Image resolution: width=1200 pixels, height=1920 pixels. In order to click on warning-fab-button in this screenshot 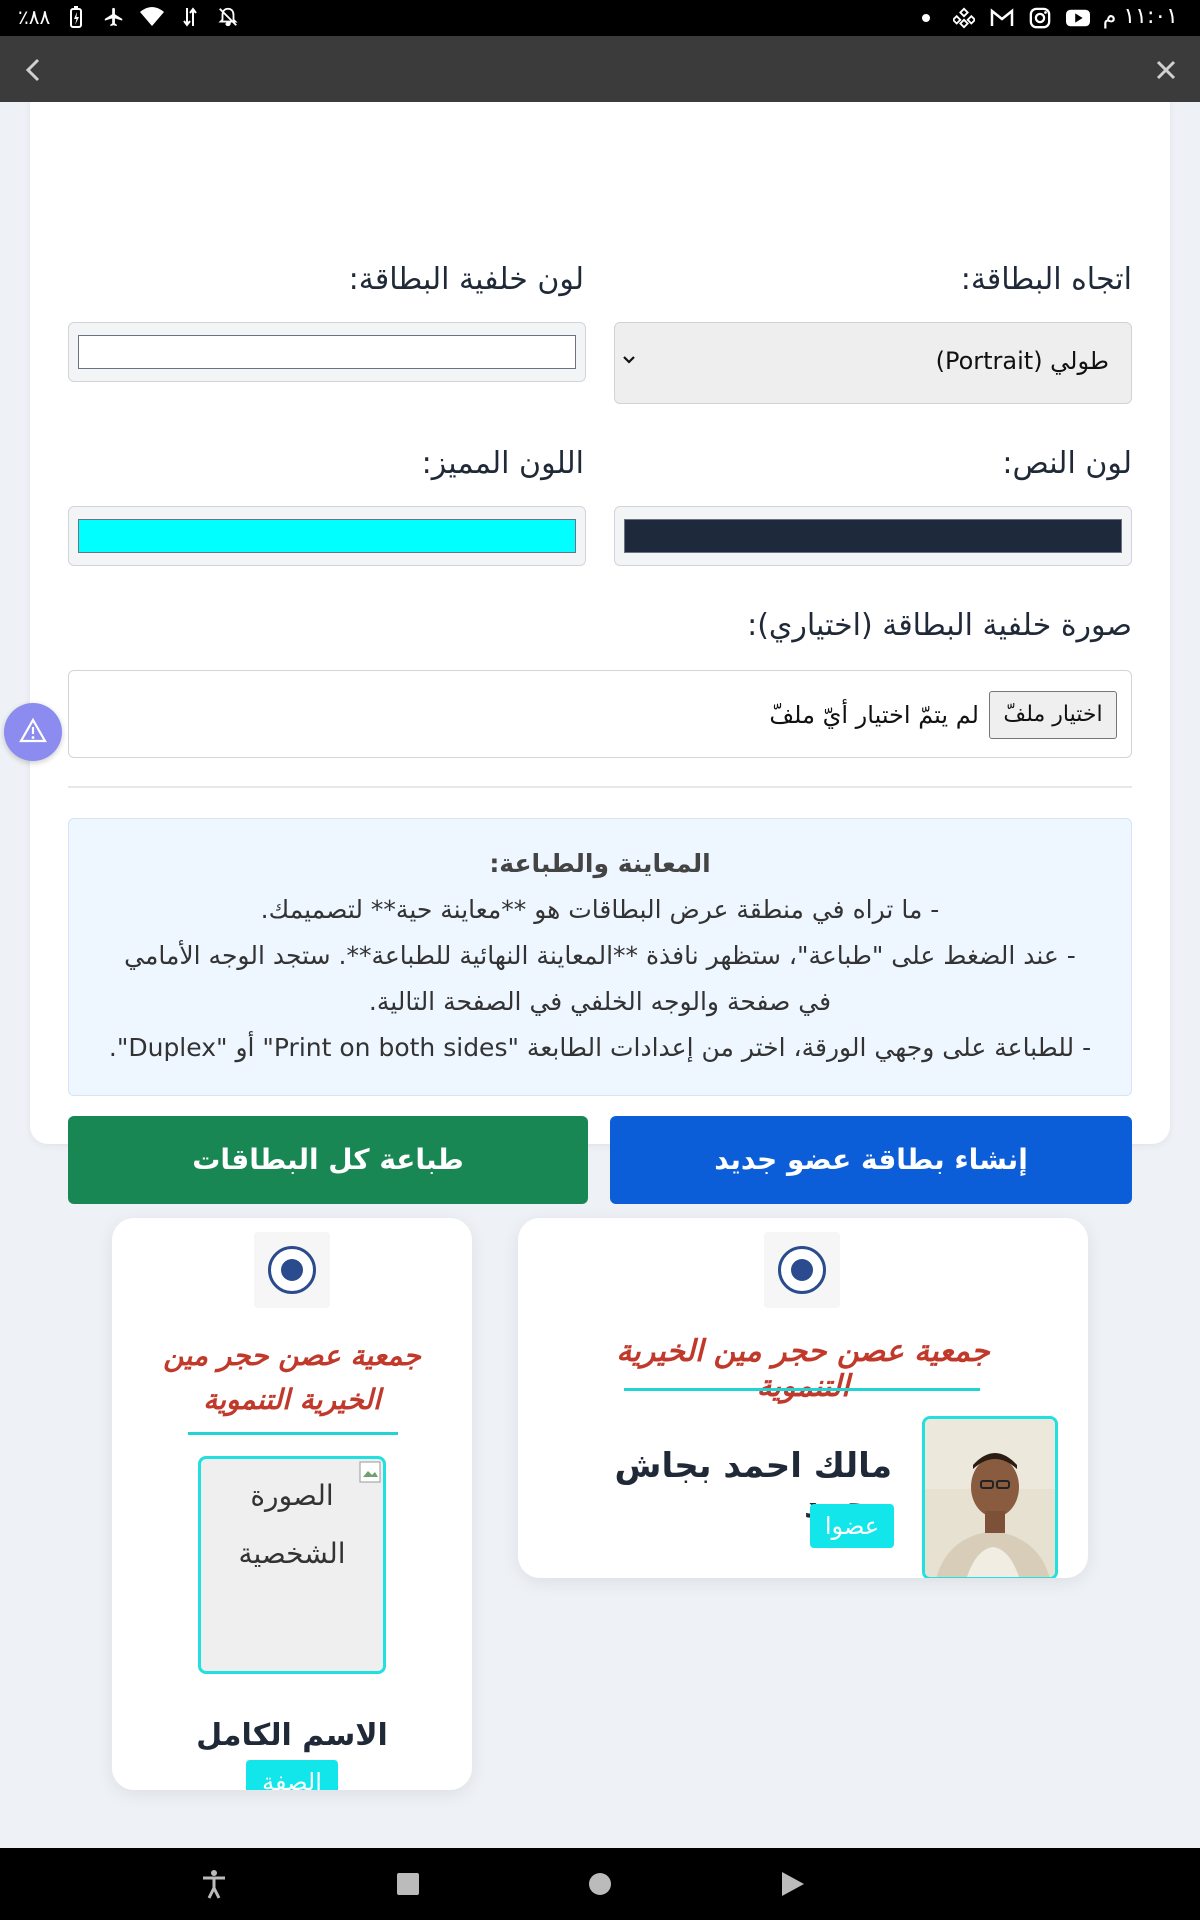, I will do `click(33, 732)`.